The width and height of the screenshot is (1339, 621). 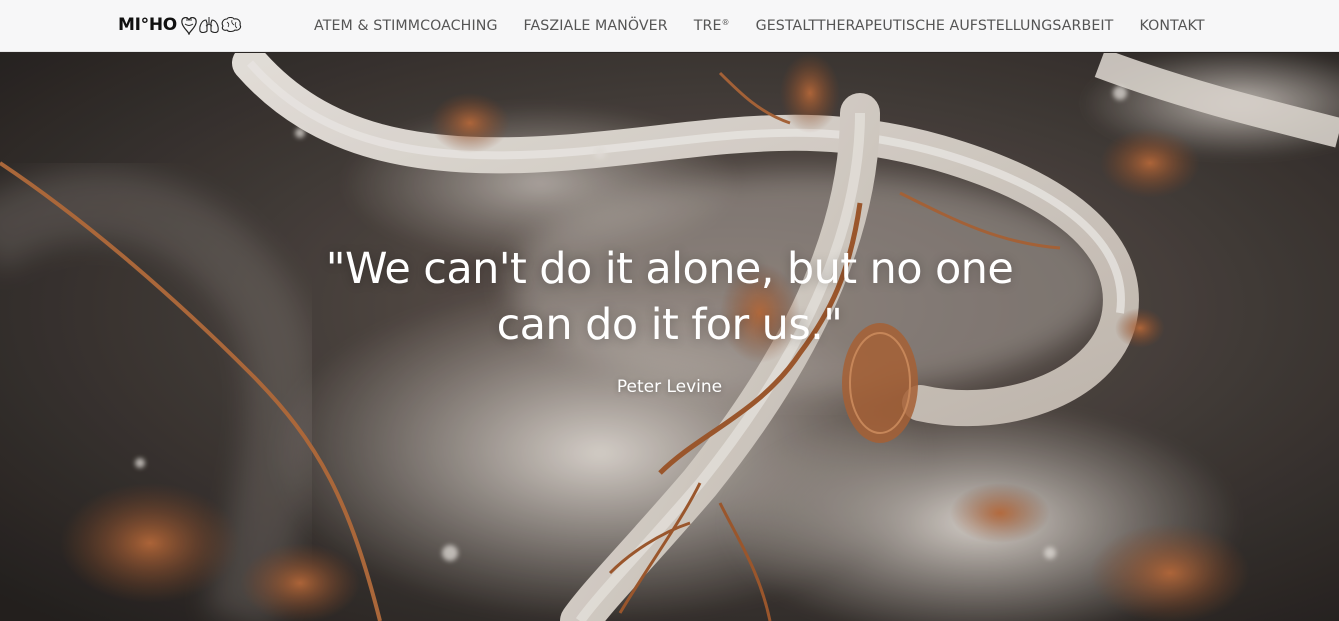 What do you see at coordinates (147, 25) in the screenshot?
I see `brand-name: MI°HO` at bounding box center [147, 25].